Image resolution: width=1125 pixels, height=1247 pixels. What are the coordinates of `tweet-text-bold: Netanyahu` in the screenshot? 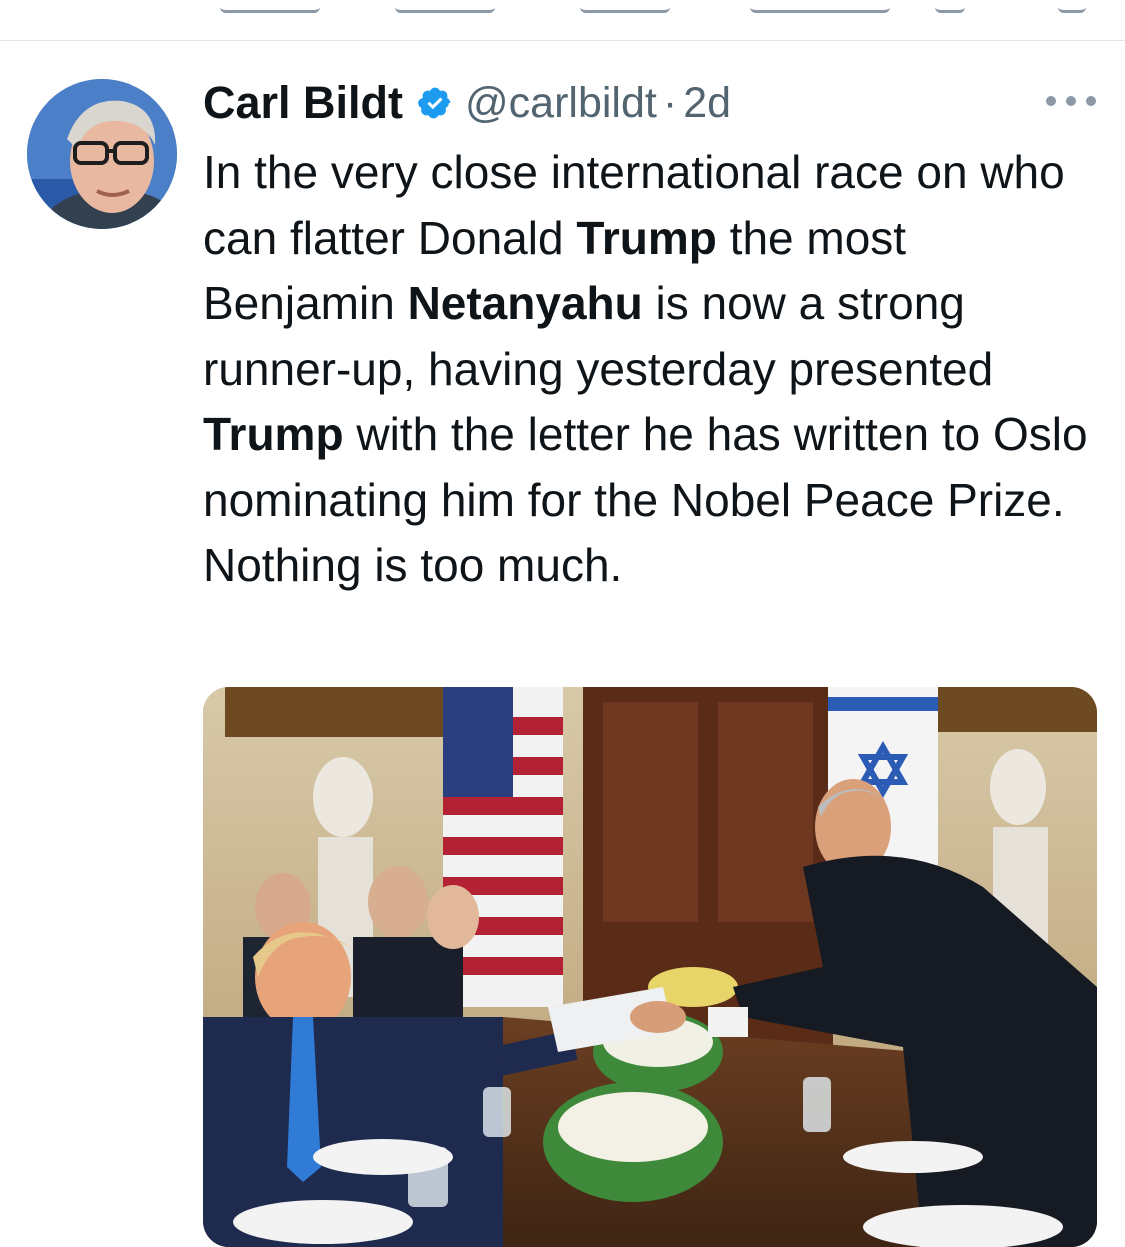 It's located at (525, 303).